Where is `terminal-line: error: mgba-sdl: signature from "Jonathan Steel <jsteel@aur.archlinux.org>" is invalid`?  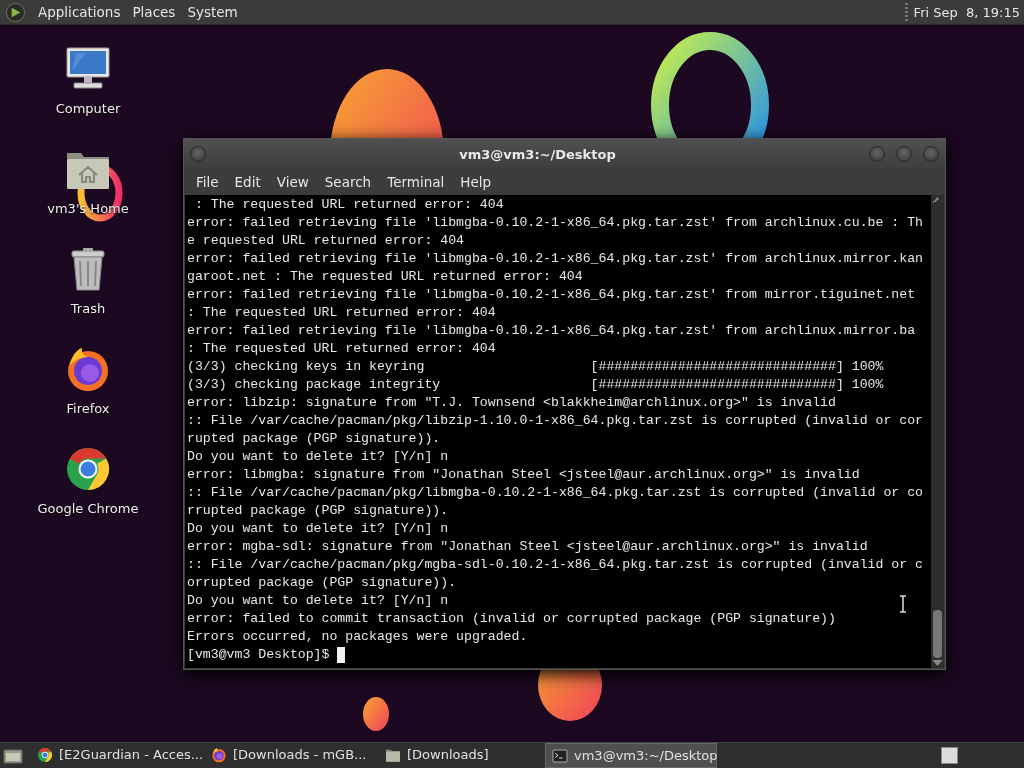 terminal-line: error: mgba-sdl: signature from "Jonathan Steel <jsteel@aur.archlinux.org>" is invalid is located at coordinates (527, 547).